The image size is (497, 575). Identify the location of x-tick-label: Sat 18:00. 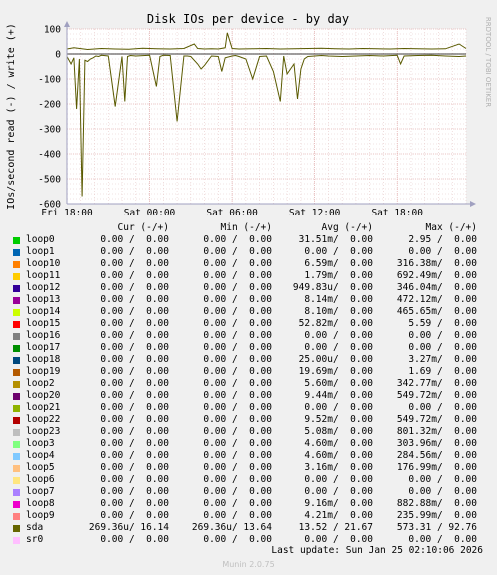
(397, 211).